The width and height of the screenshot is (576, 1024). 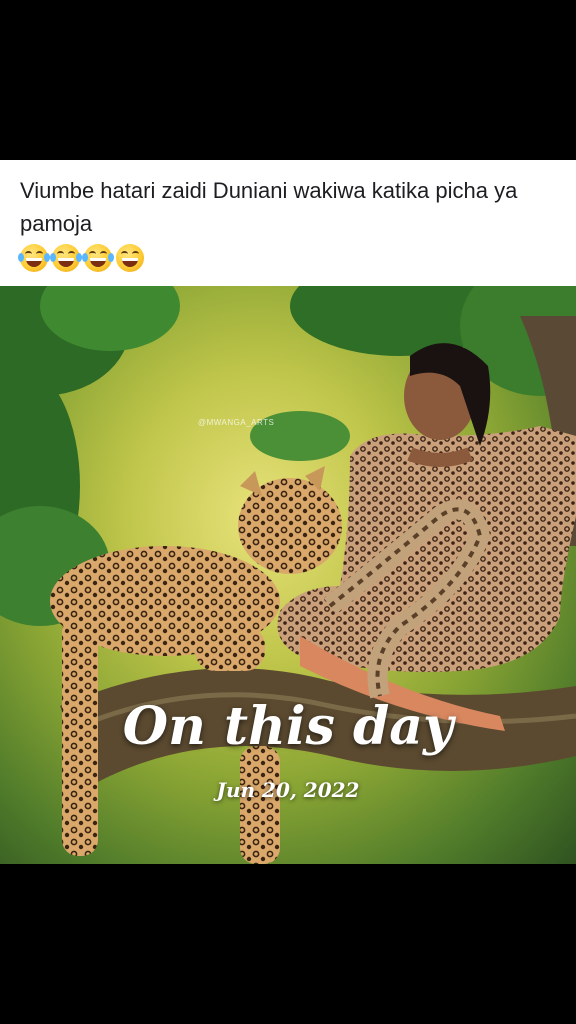 I want to click on memory-date: Jun 20, 2022, so click(x=288, y=790).